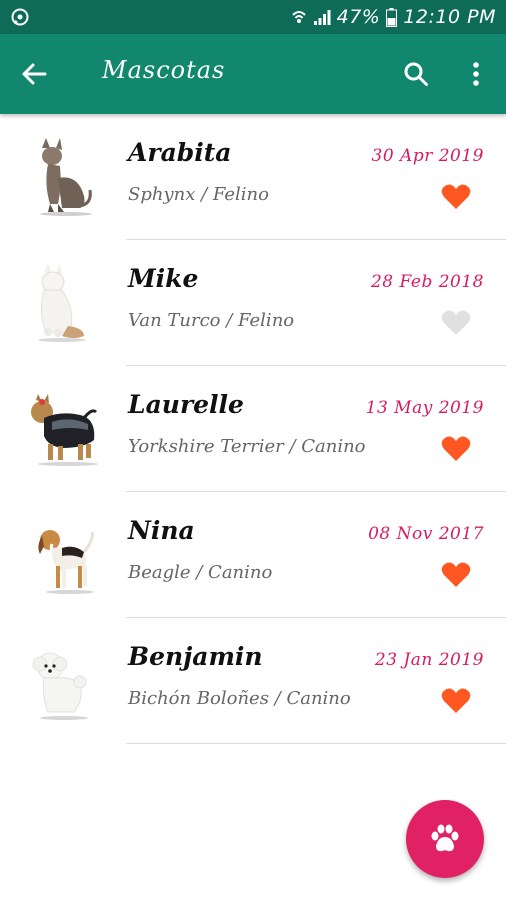 This screenshot has height=900, width=506. Describe the element at coordinates (322, 17) in the screenshot. I see `signal-icon` at that location.